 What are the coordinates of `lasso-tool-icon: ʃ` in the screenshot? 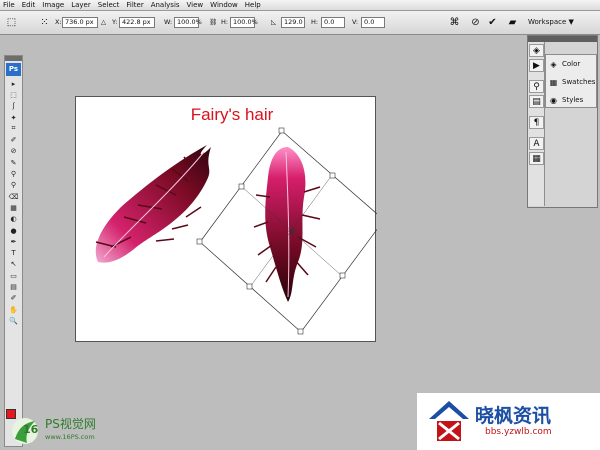 It's located at (13, 106).